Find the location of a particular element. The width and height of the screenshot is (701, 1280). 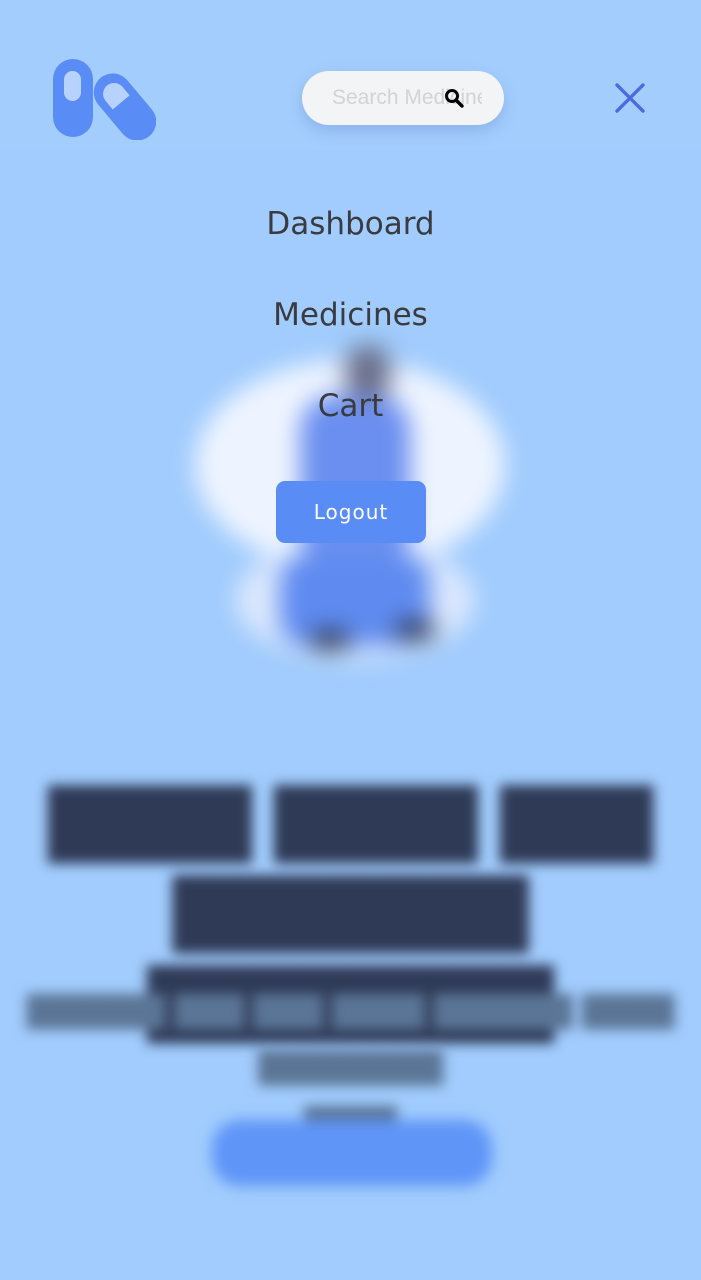

menu-item-medicines: Medicines is located at coordinates (350, 315).